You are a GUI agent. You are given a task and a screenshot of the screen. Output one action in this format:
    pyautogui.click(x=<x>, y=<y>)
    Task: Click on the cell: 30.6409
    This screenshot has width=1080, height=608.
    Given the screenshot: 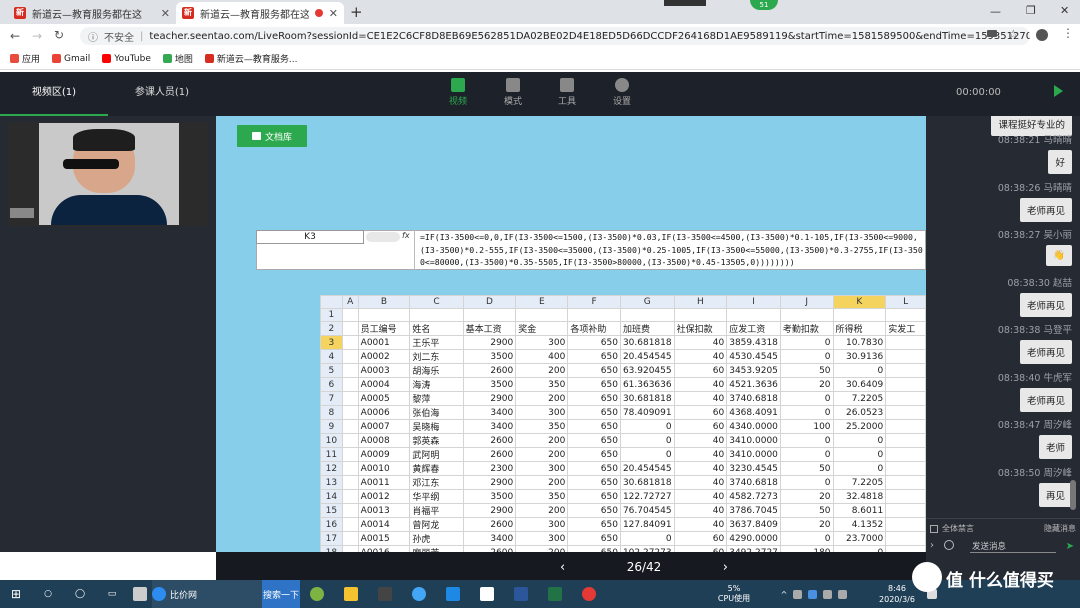 What is the action you would take?
    pyautogui.click(x=859, y=385)
    